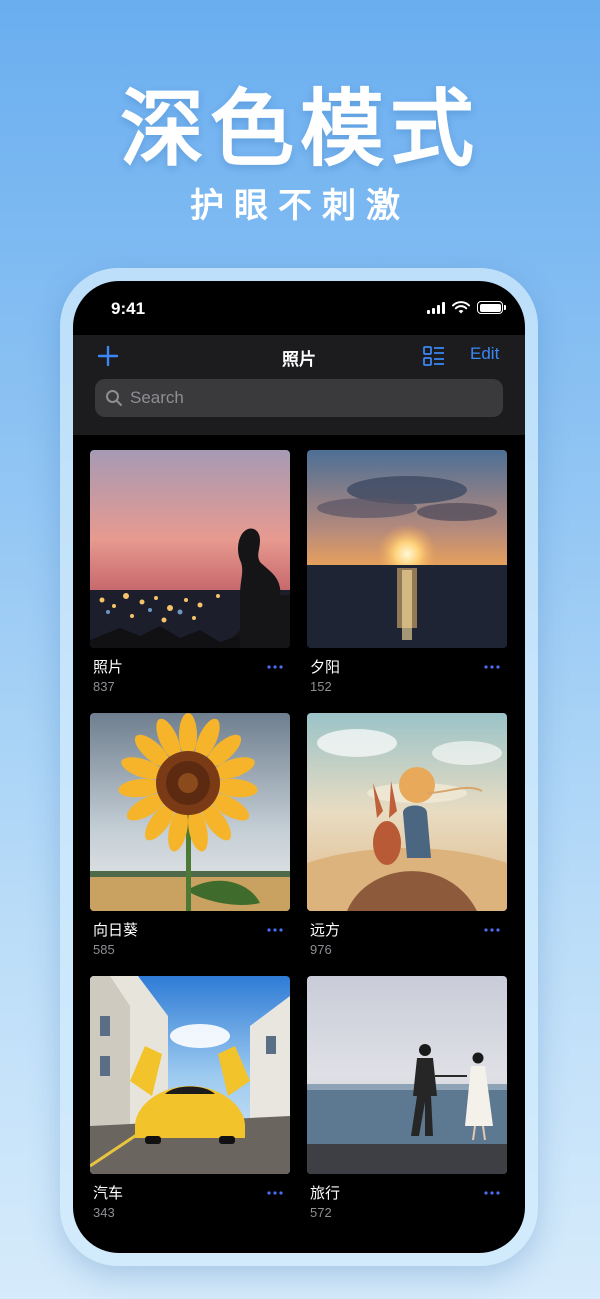  Describe the element at coordinates (108, 667) in the screenshot. I see `album-name: 照片` at that location.